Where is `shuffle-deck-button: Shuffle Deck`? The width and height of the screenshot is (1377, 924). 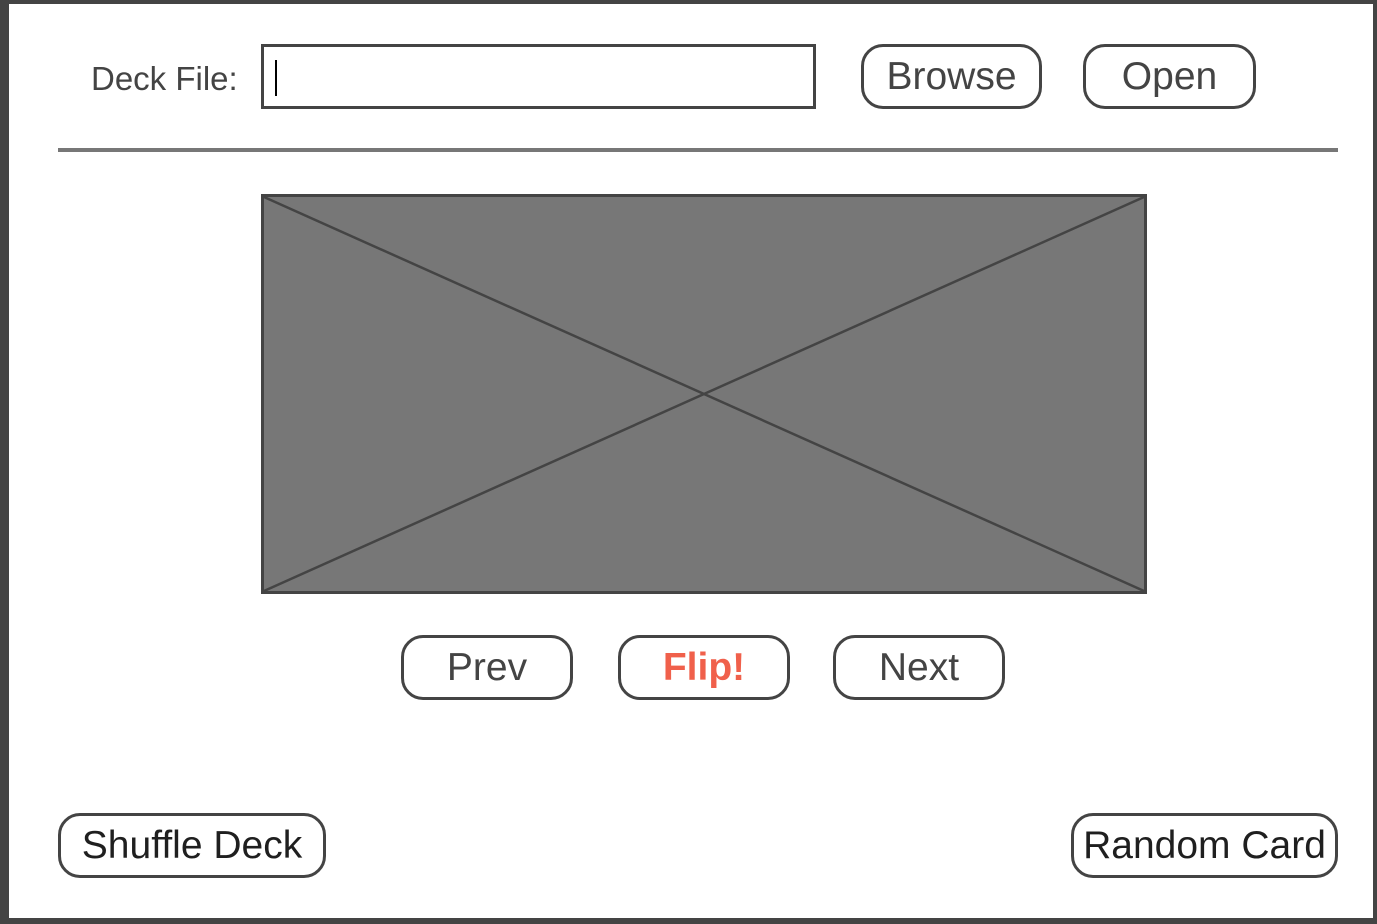 shuffle-deck-button: Shuffle Deck is located at coordinates (192, 845).